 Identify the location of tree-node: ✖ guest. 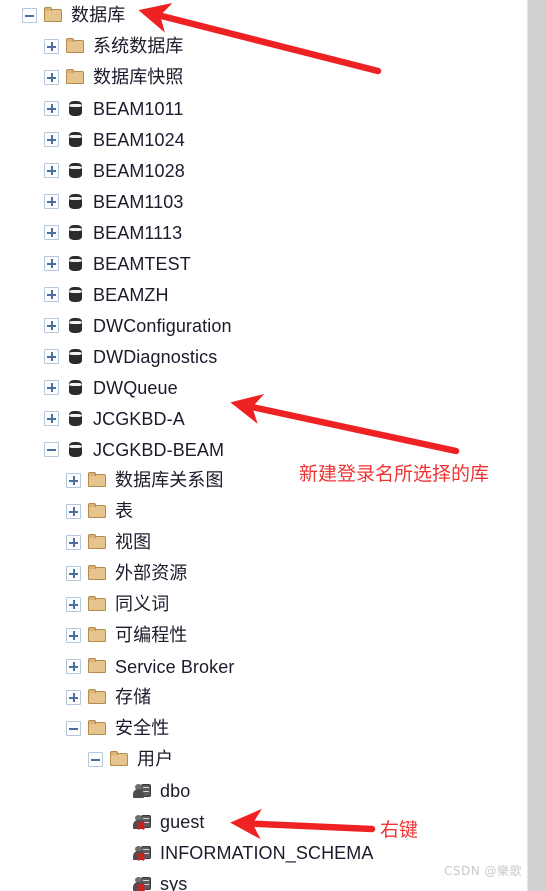
(264, 821).